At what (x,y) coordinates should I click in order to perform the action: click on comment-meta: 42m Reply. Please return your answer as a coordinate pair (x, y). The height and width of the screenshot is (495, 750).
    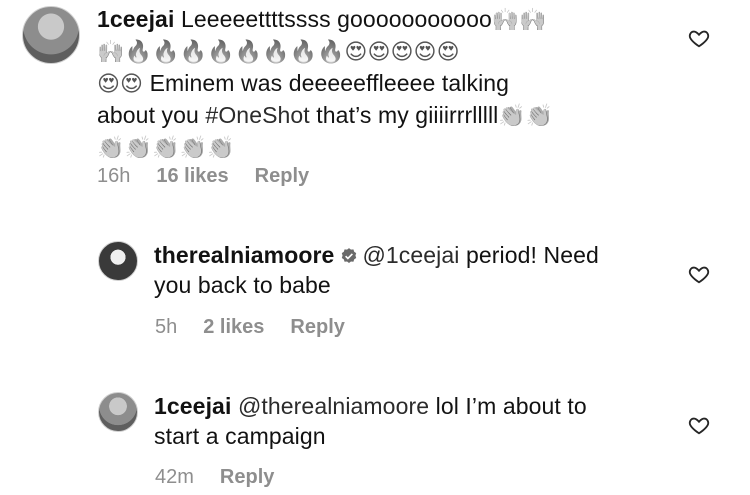
    Looking at the image, I should click on (227, 477).